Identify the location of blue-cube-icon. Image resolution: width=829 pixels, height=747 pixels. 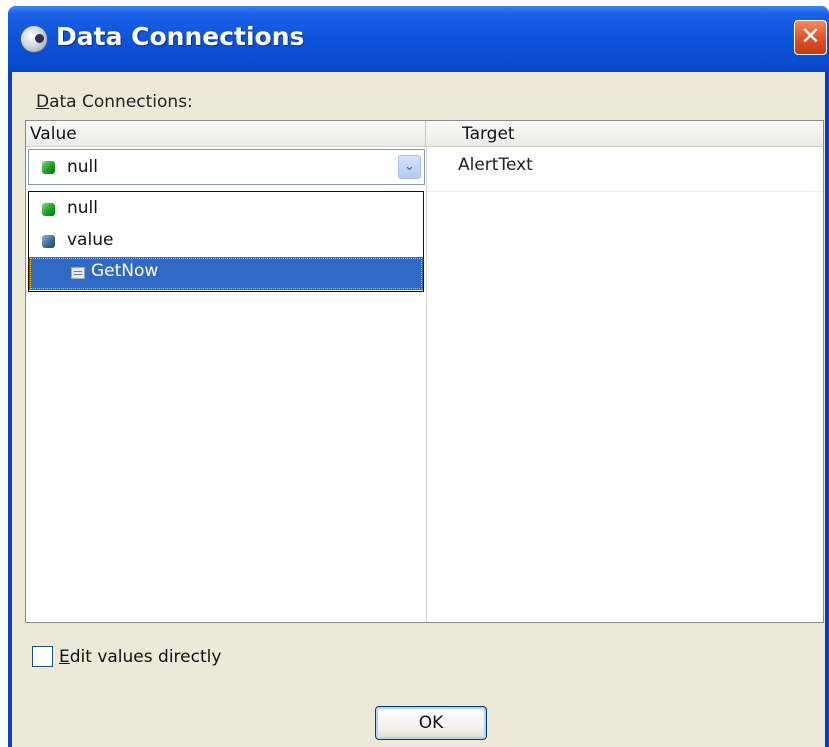
(48, 241).